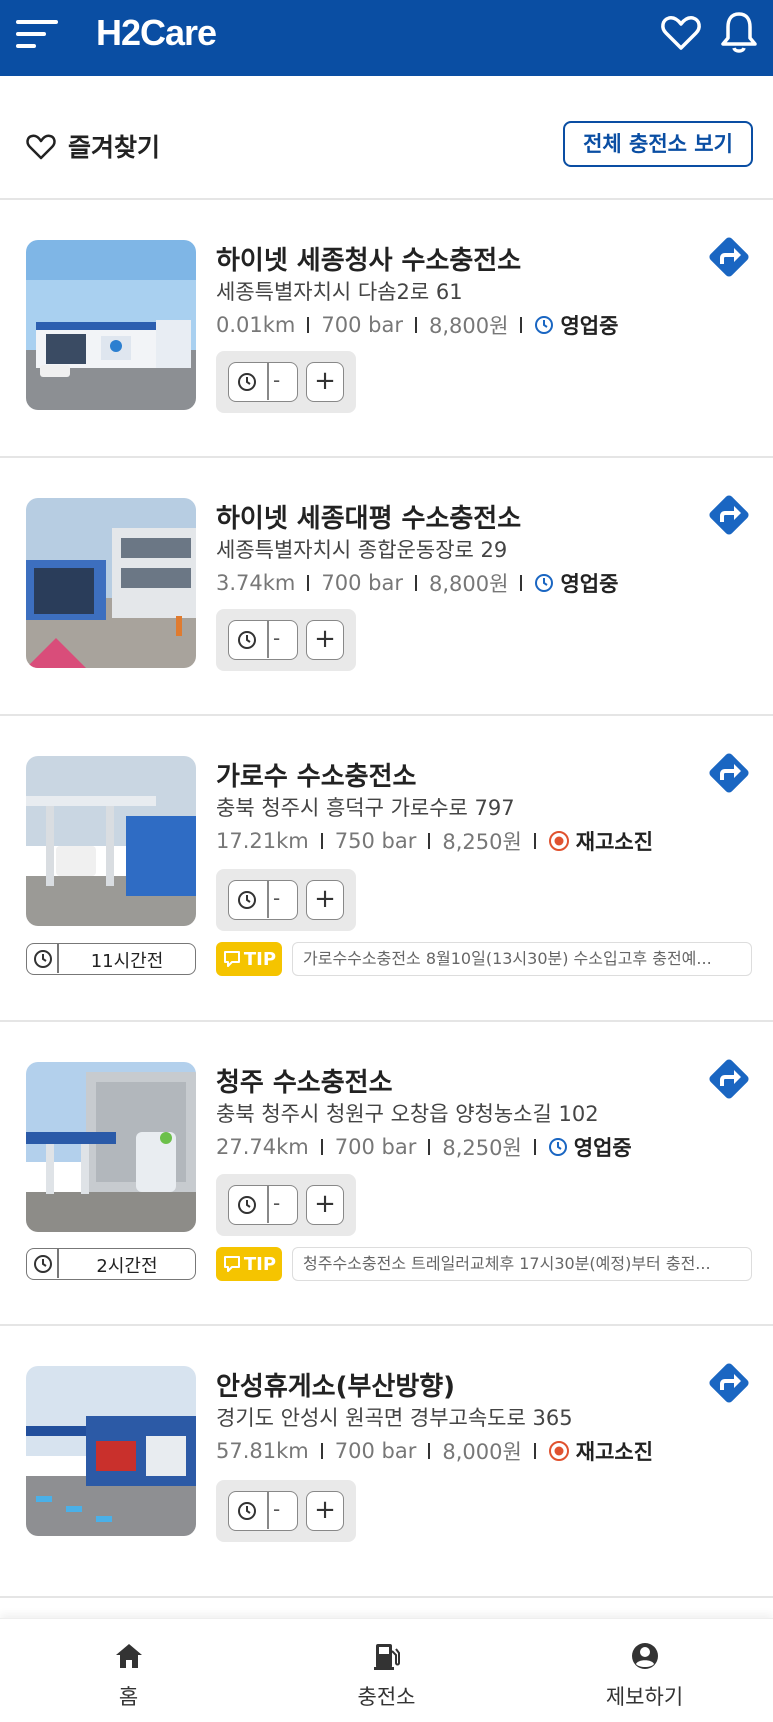 This screenshot has width=773, height=1722. What do you see at coordinates (316, 777) in the screenshot?
I see `station-name: 가로수 수소충전소` at bounding box center [316, 777].